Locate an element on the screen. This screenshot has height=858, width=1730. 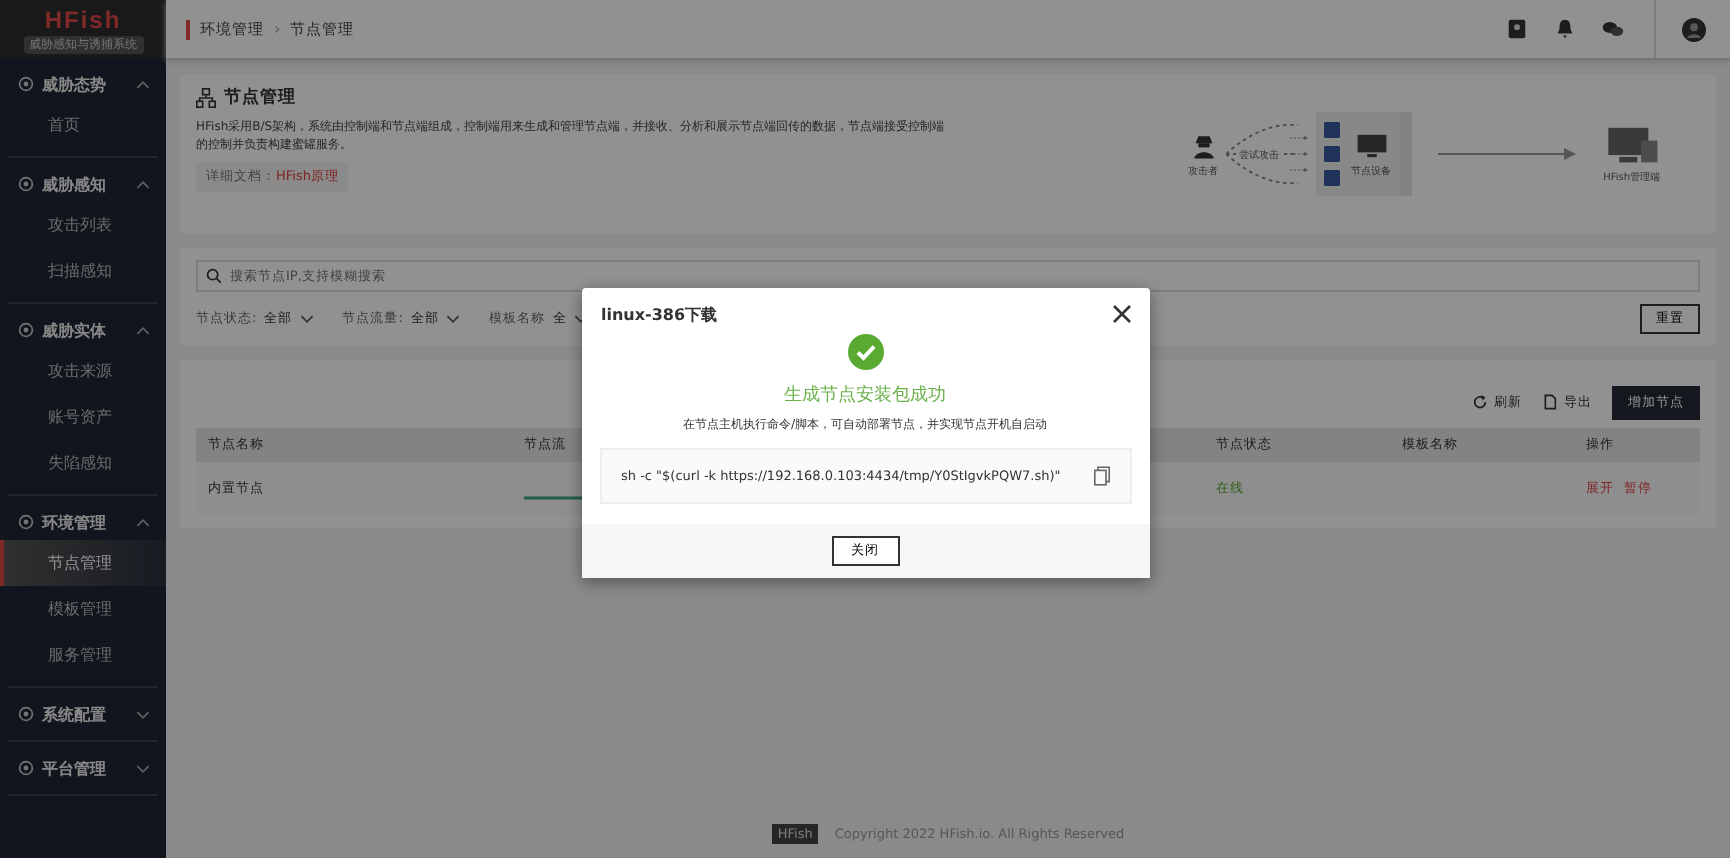
monitor-icon is located at coordinates (1371, 145).